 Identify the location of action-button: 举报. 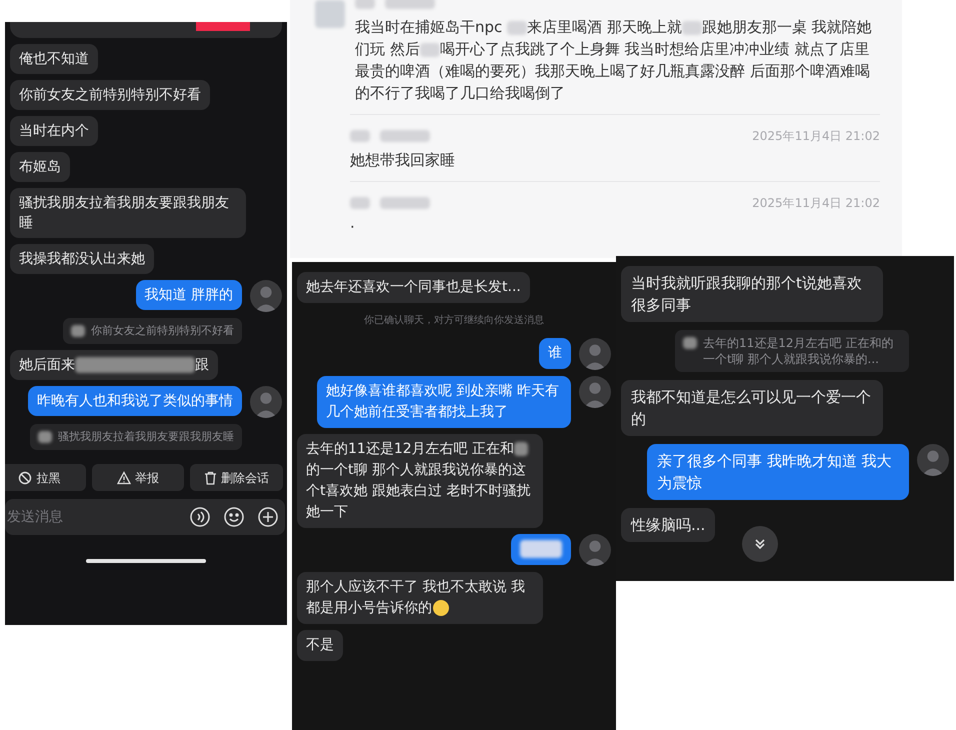
(138, 477).